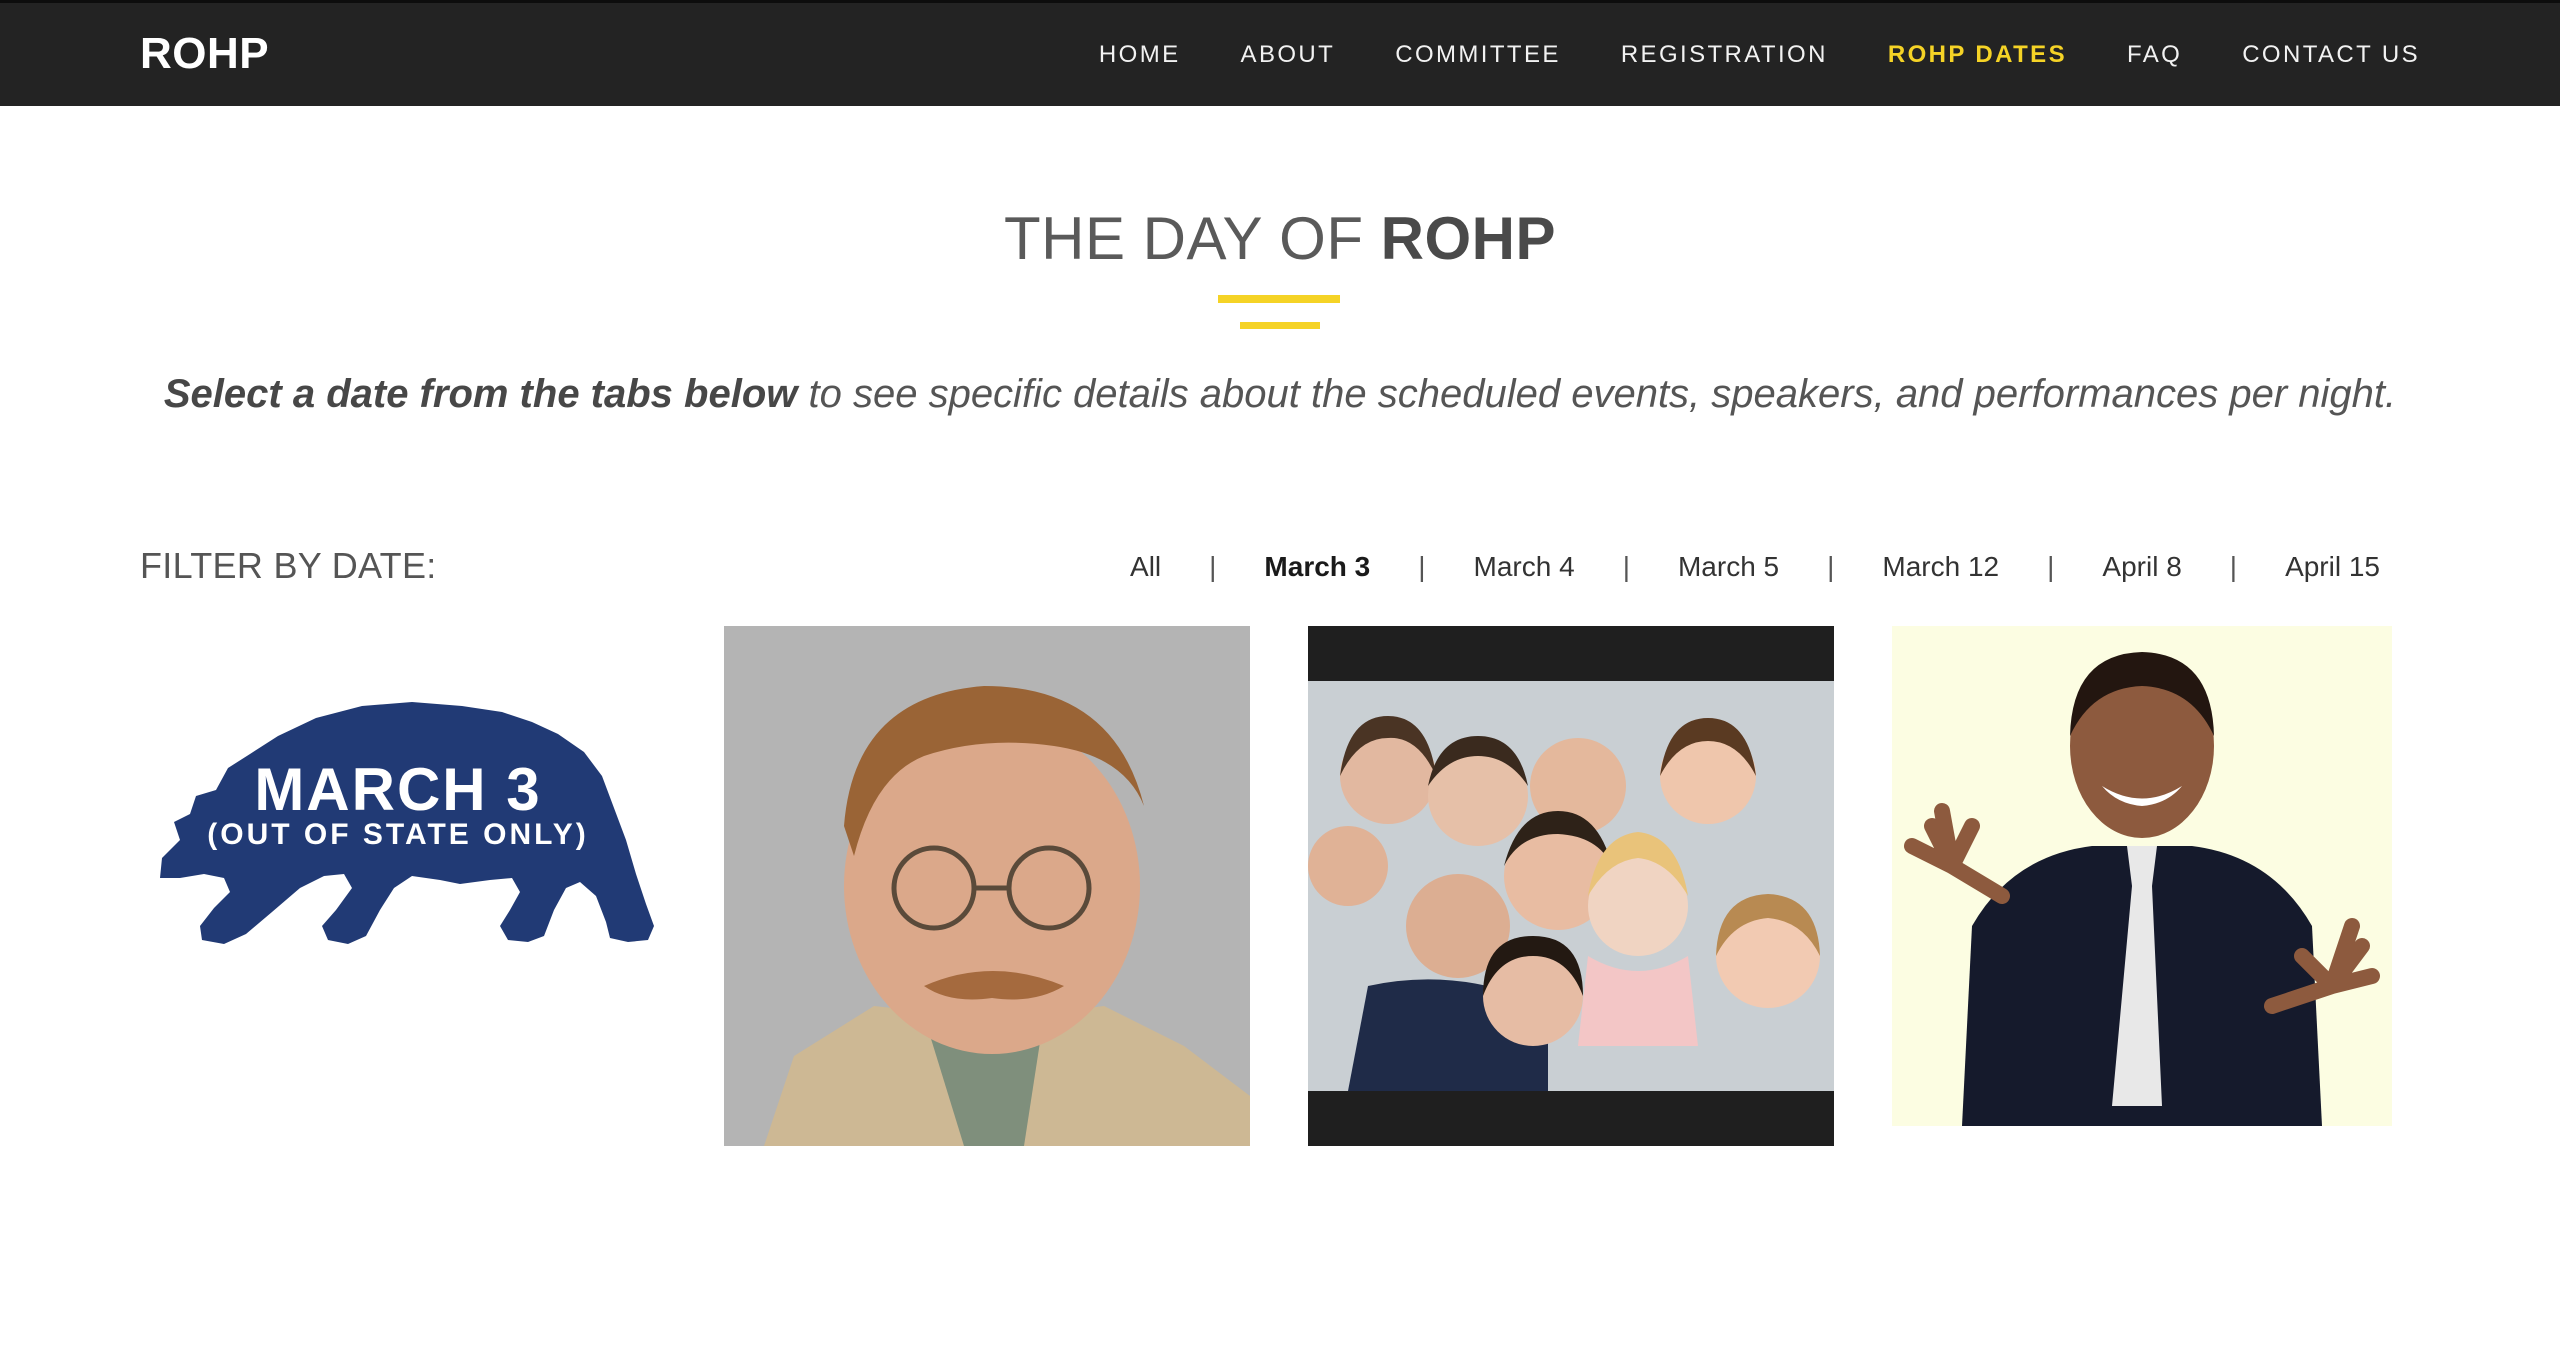  What do you see at coordinates (480, 394) in the screenshot?
I see `subtitle-bold: Select a date from the tabs below` at bounding box center [480, 394].